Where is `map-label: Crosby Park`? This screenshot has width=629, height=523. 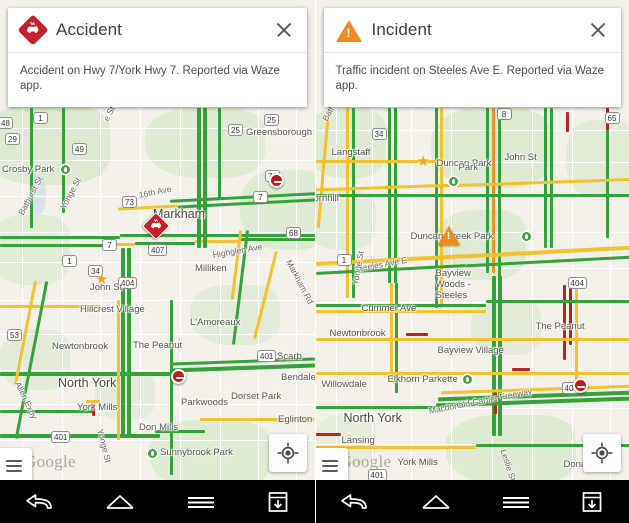 map-label: Crosby Park is located at coordinates (28, 169).